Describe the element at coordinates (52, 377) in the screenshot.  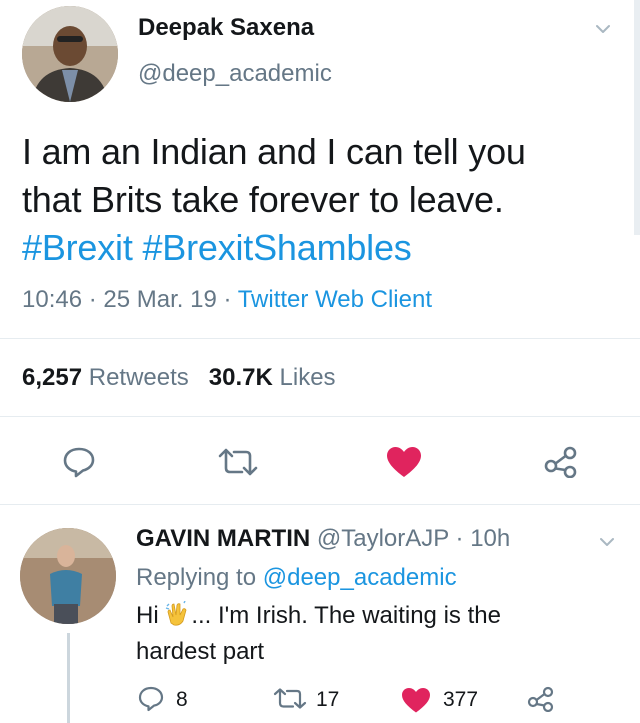
I see `retweets-count: 6,257` at that location.